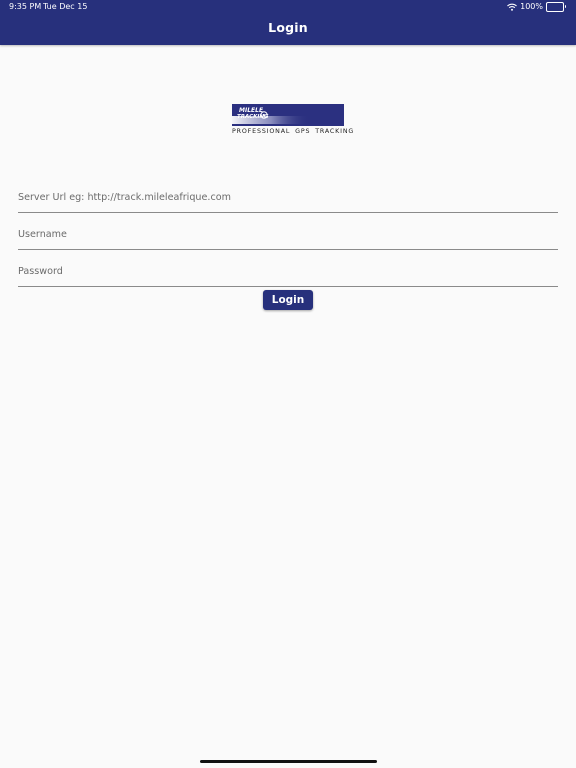 The height and width of the screenshot is (768, 576). Describe the element at coordinates (512, 7) in the screenshot. I see `wifi-icon` at that location.